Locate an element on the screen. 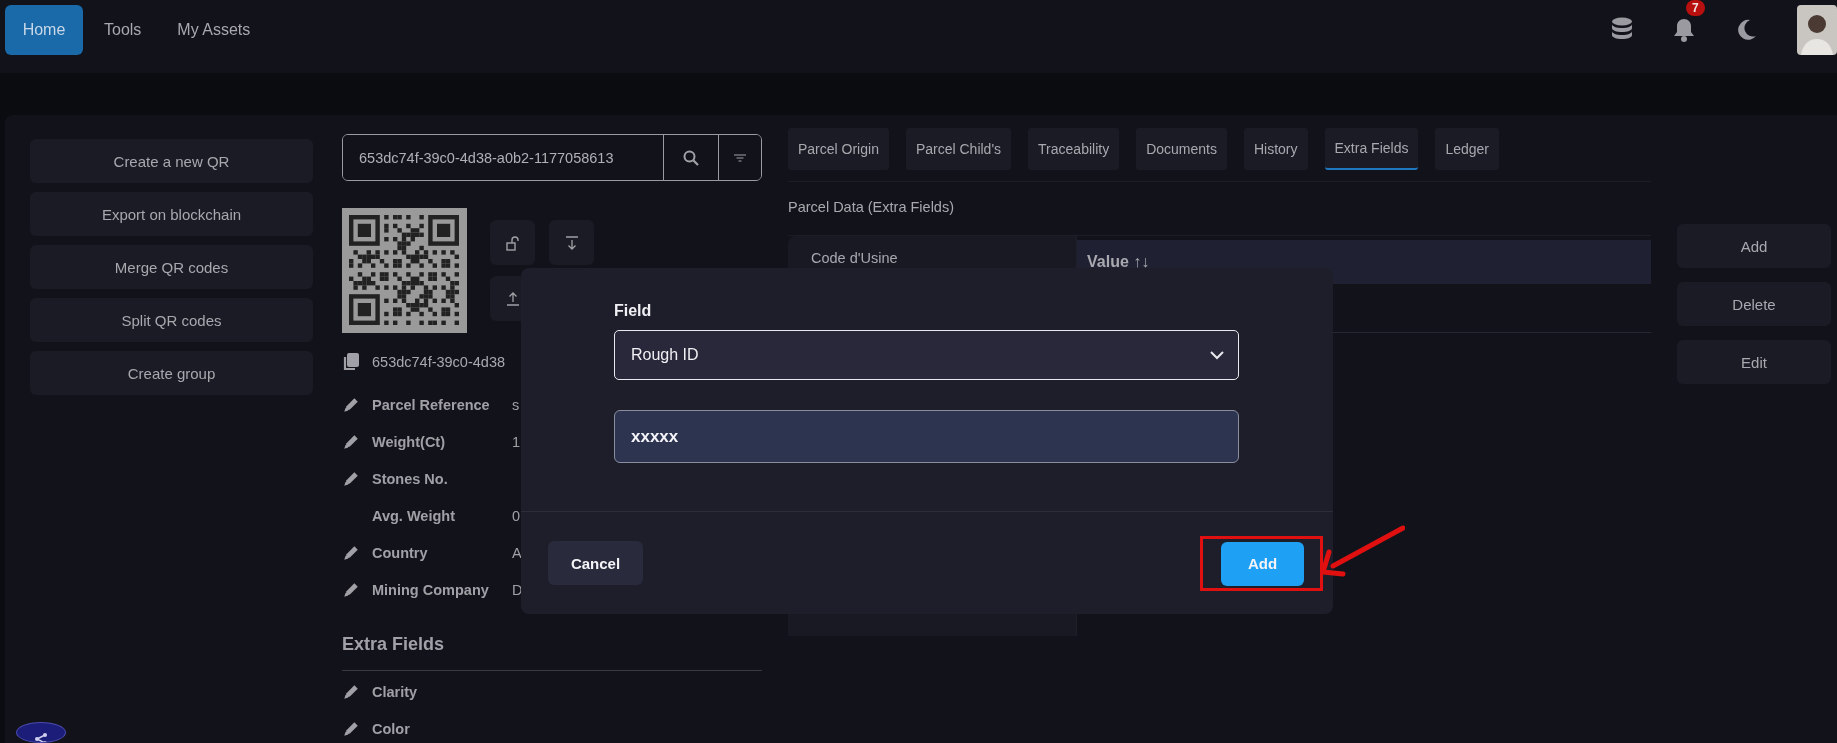  notification-count: 7 is located at coordinates (1695, 8).